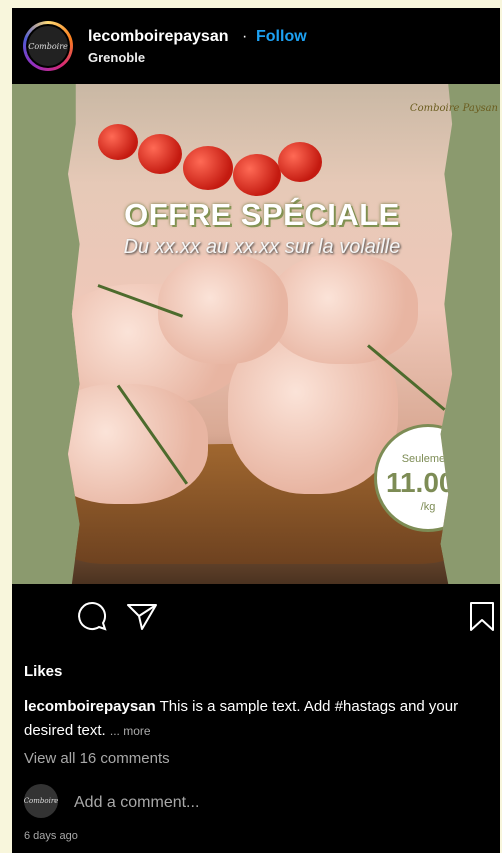 Image resolution: width=502 pixels, height=853 pixels. What do you see at coordinates (428, 482) in the screenshot?
I see `price-value: 11.00€` at bounding box center [428, 482].